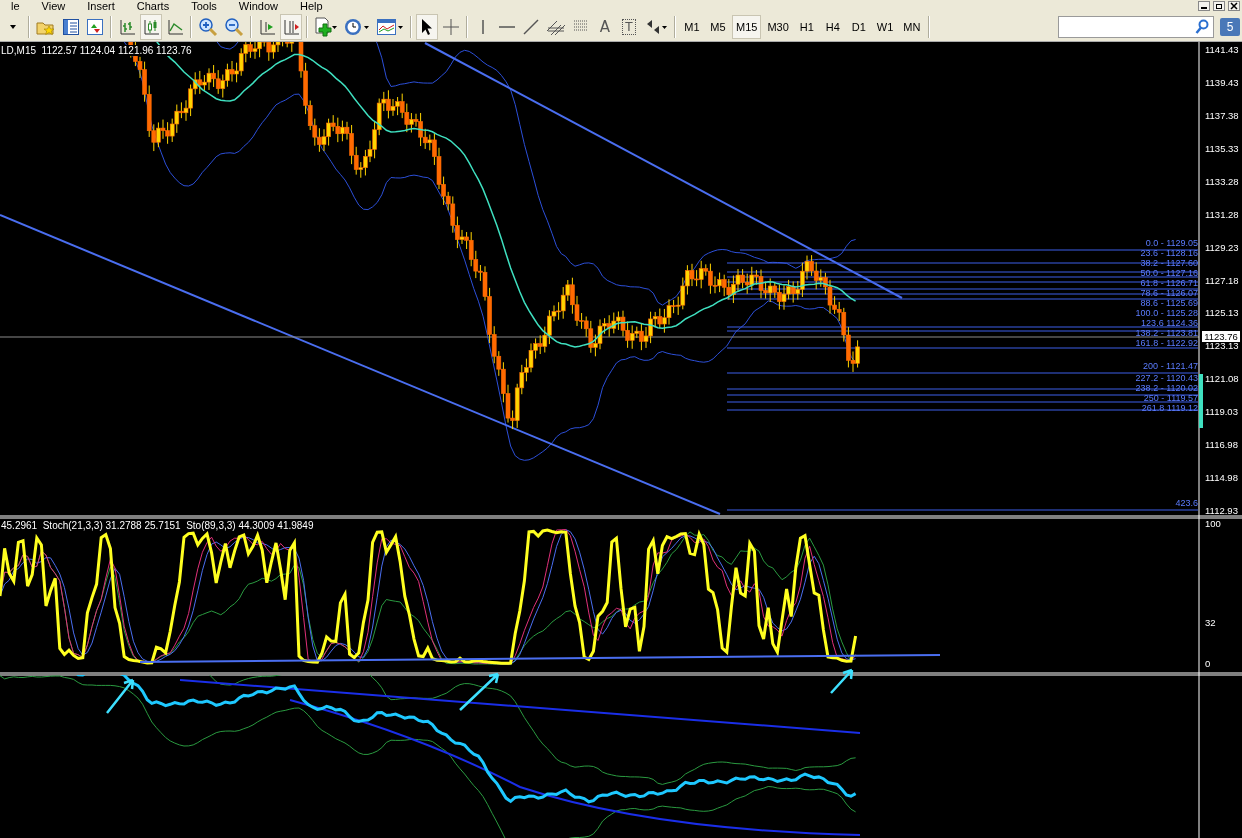 This screenshot has width=1242, height=838. What do you see at coordinates (71, 26) in the screenshot?
I see `navigator-icon` at bounding box center [71, 26].